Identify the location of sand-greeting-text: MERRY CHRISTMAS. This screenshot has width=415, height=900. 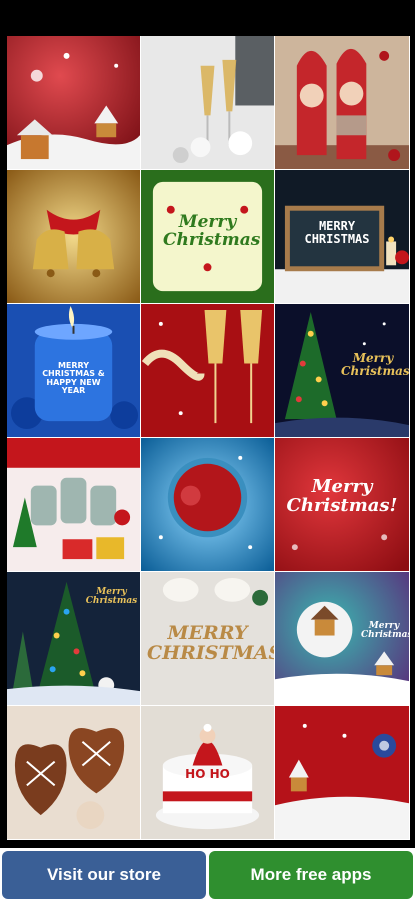
(211, 643).